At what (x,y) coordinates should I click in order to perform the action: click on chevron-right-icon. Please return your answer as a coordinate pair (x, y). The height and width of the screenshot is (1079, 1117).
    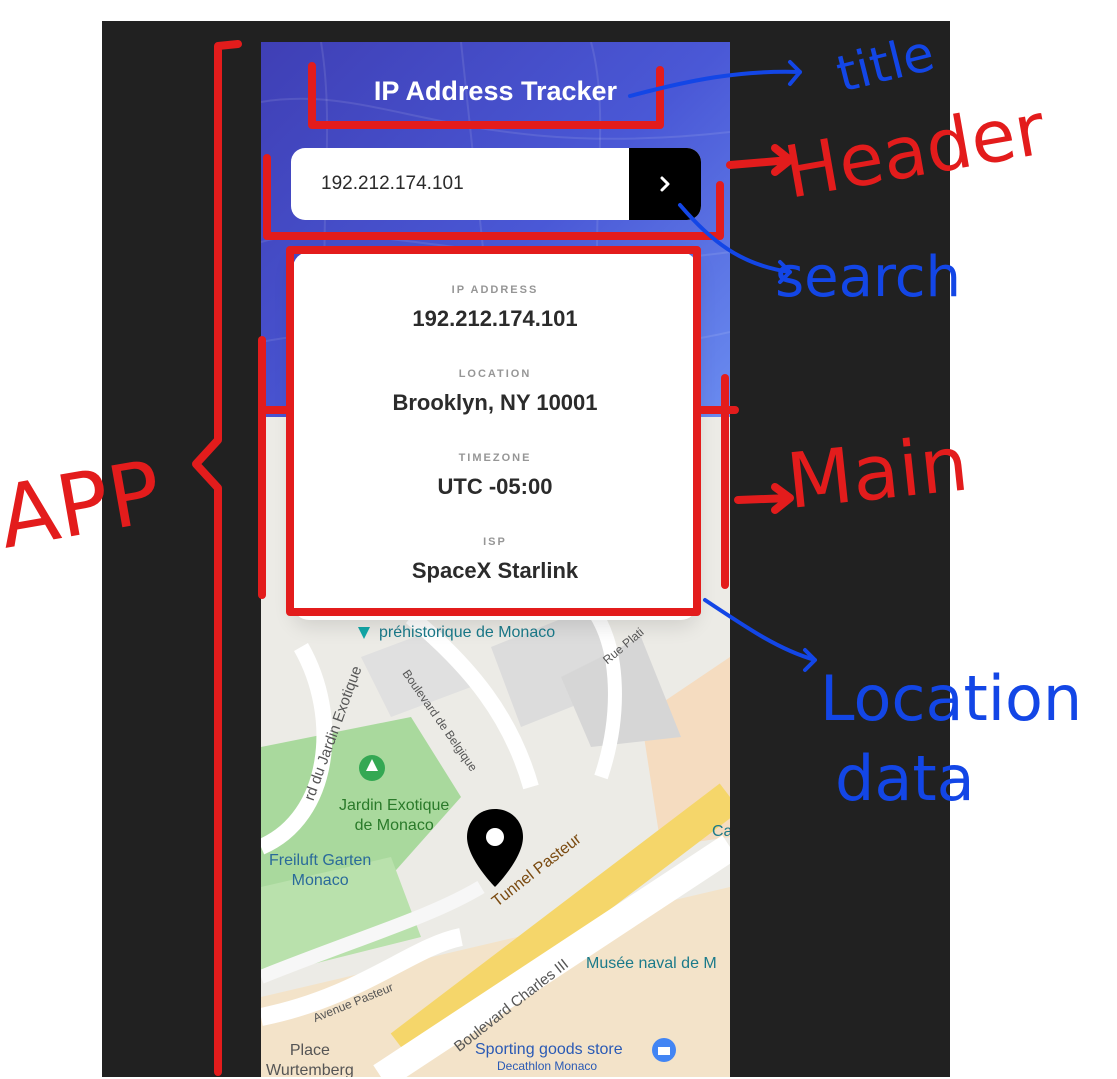
    Looking at the image, I should click on (665, 184).